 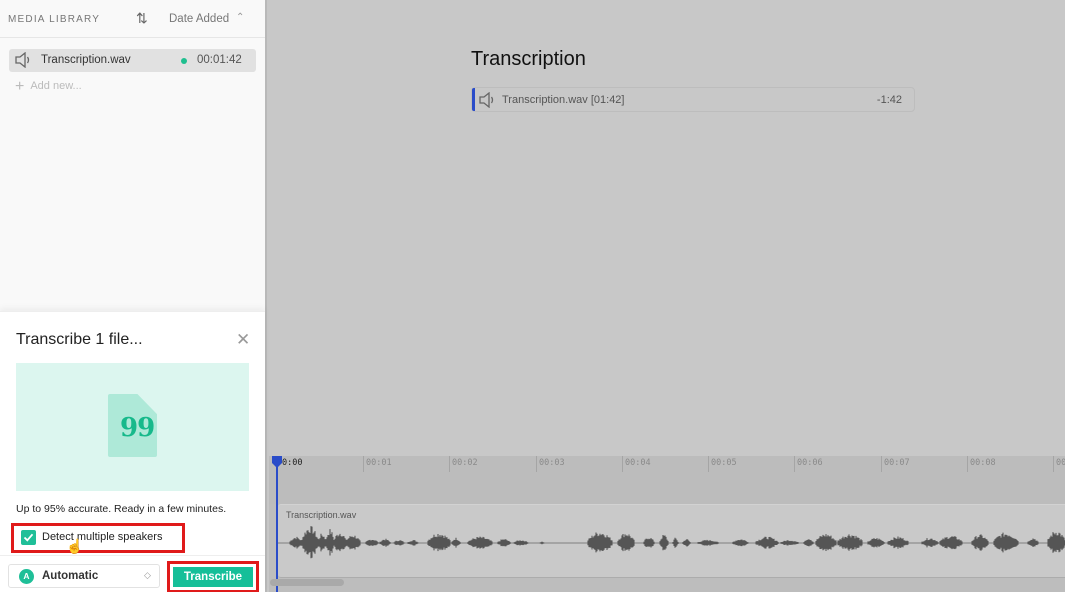 What do you see at coordinates (1060, 463) in the screenshot?
I see `tick-label: 00:09` at bounding box center [1060, 463].